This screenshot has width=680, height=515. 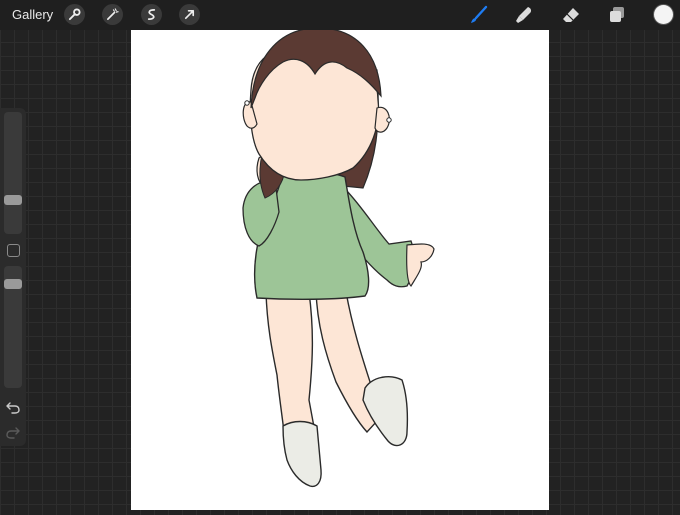 I want to click on transform-arrow-icon, so click(x=189, y=14).